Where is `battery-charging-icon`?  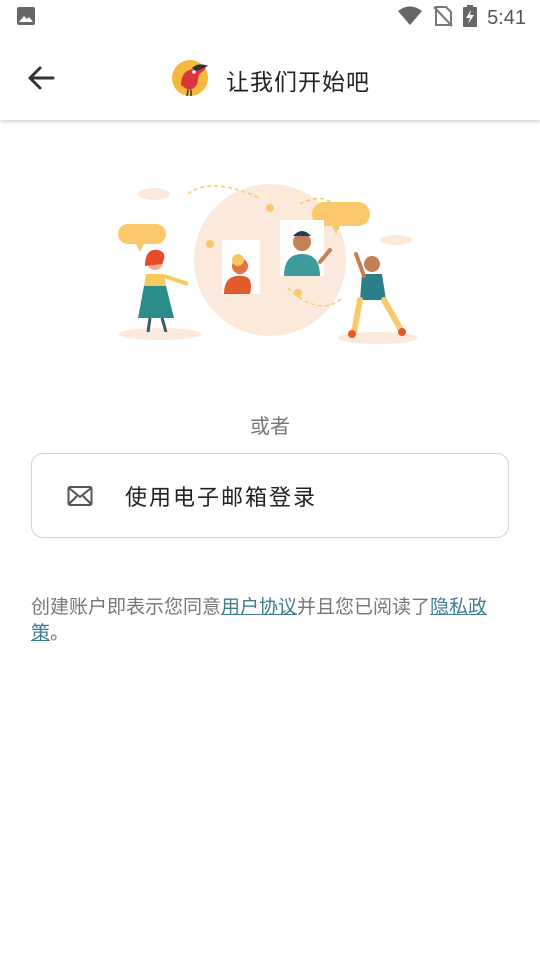
battery-charging-icon is located at coordinates (470, 18).